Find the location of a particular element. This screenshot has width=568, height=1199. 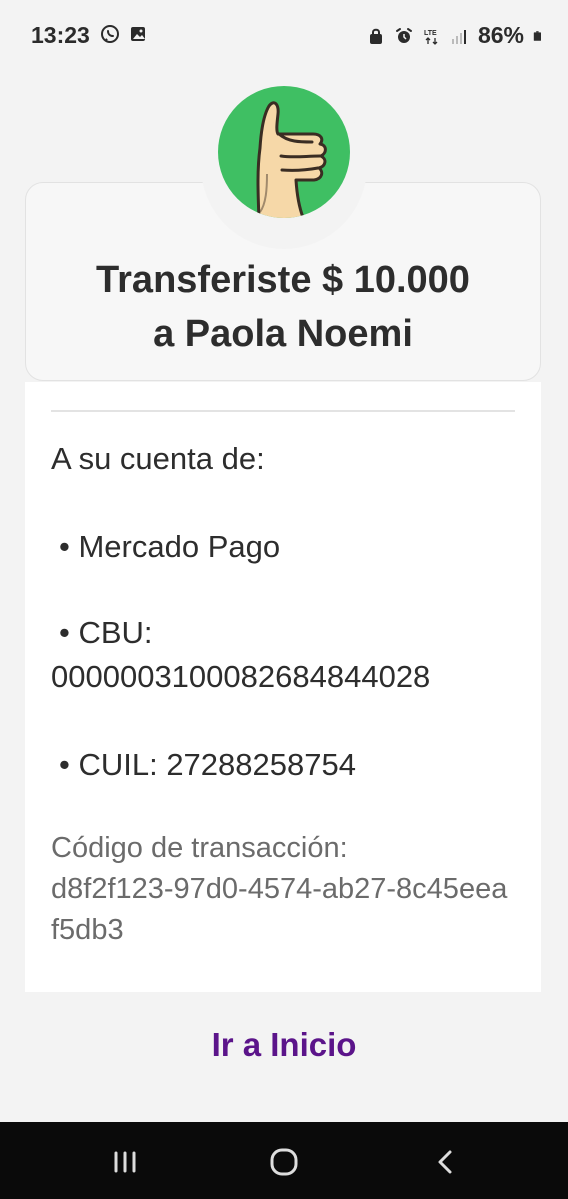

status-left-icons is located at coordinates (124, 34).